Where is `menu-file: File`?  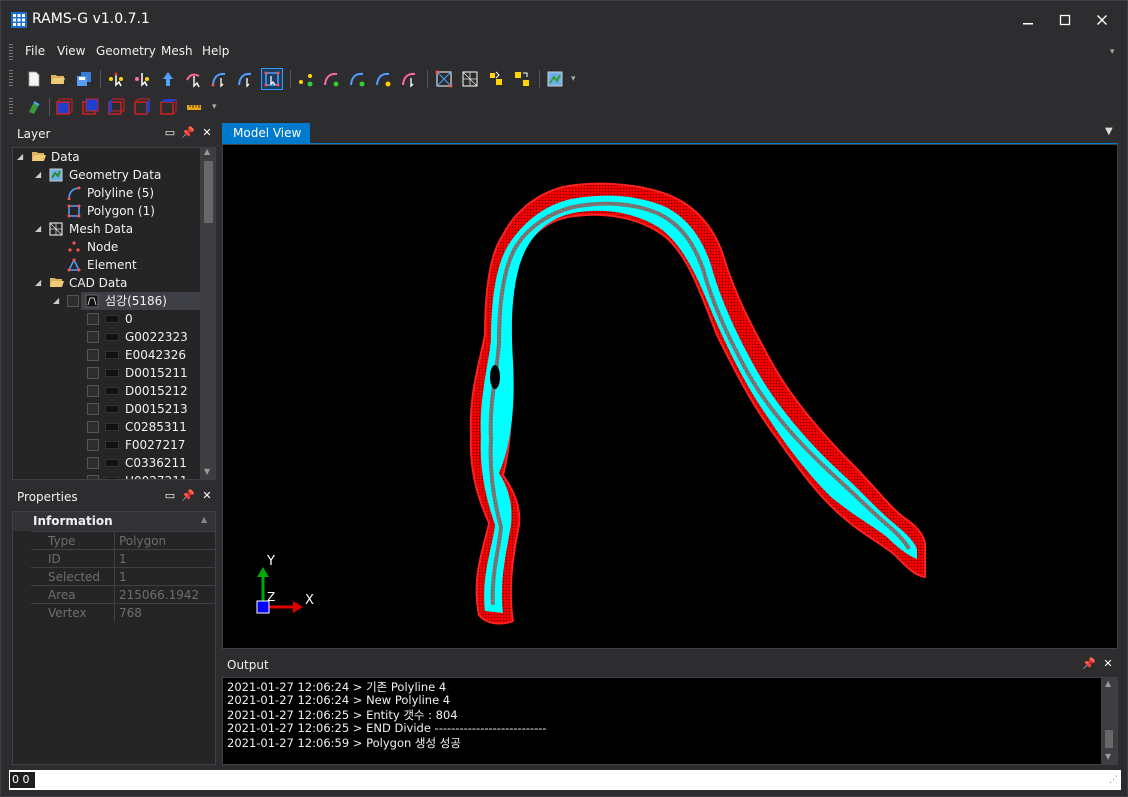
menu-file: File is located at coordinates (35, 51).